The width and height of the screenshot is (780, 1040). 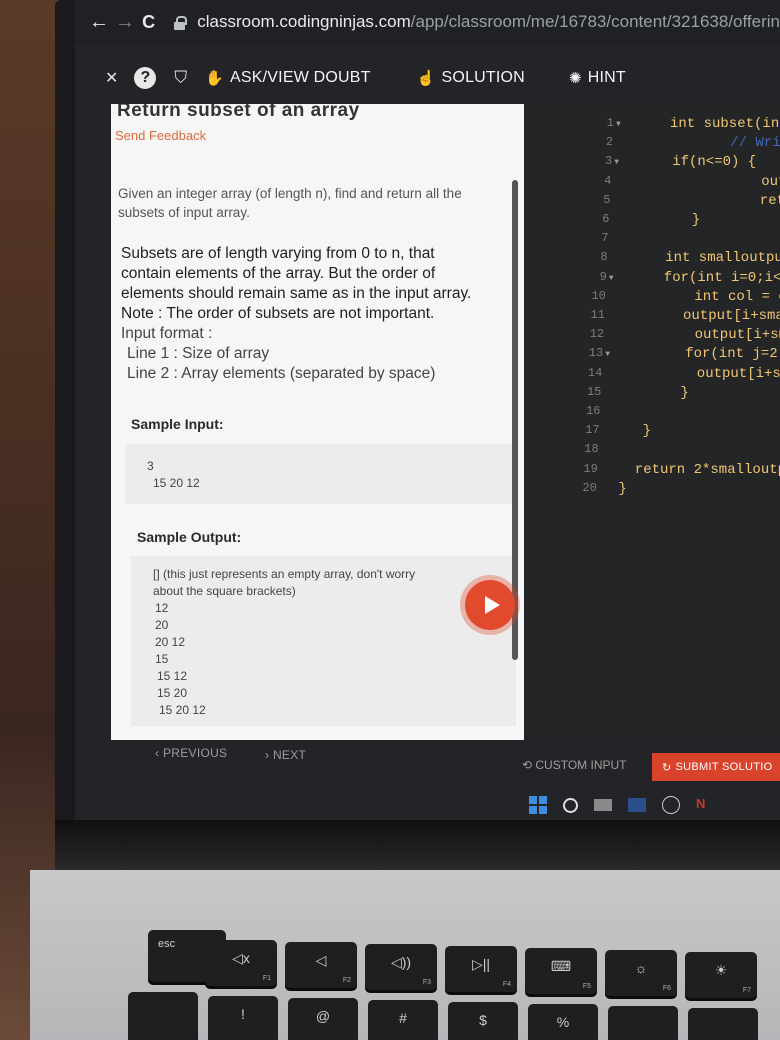 What do you see at coordinates (148, 22) in the screenshot?
I see `reload-button: C` at bounding box center [148, 22].